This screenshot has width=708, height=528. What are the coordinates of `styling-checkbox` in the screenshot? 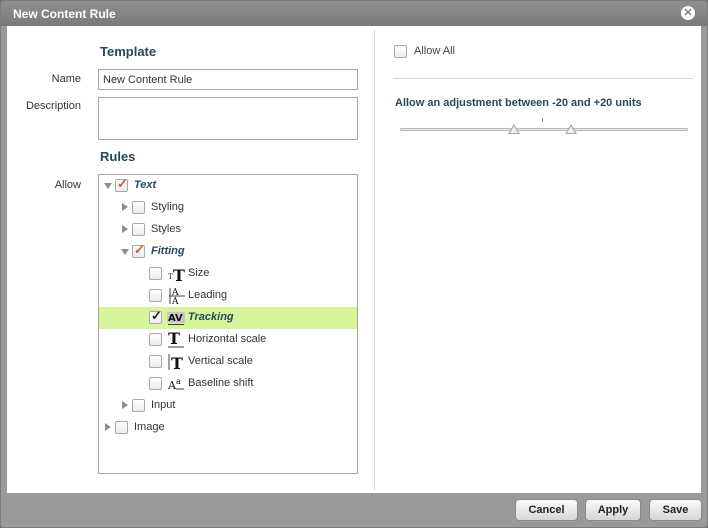 It's located at (138, 207).